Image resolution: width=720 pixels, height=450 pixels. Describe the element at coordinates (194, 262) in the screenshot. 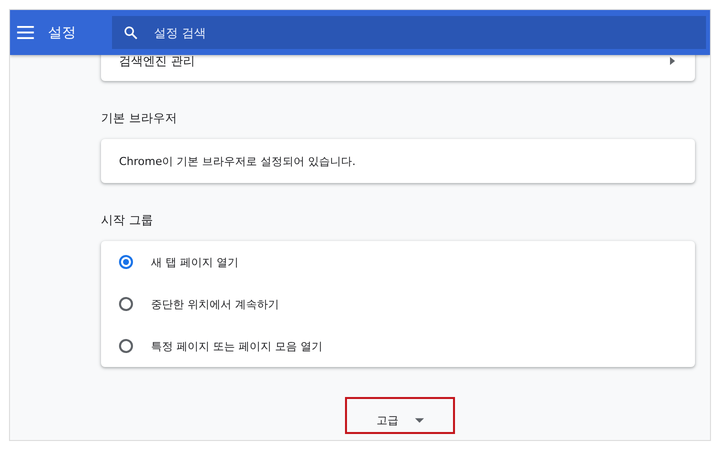

I see `radio-label: 새 탭 페이지 열기` at that location.